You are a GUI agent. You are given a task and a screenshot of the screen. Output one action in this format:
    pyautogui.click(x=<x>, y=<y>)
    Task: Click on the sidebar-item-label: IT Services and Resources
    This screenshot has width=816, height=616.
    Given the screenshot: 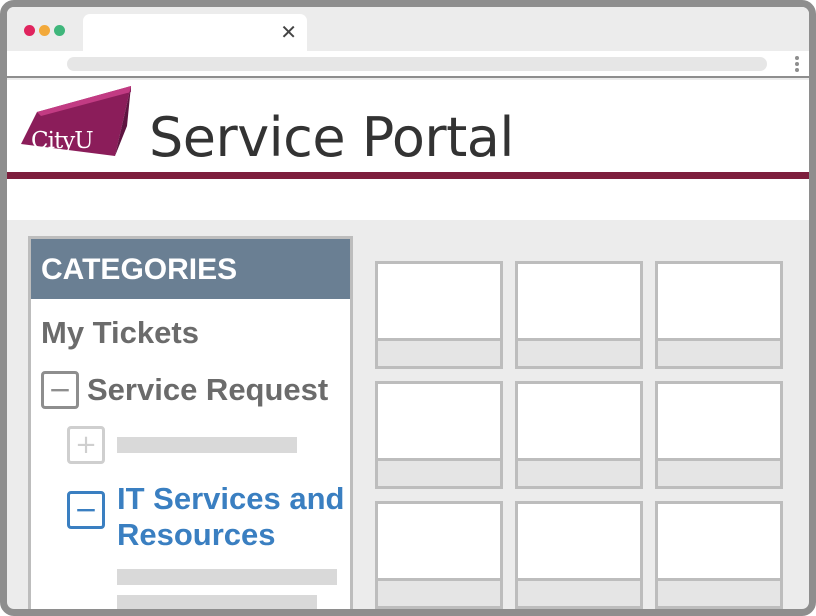 What is the action you would take?
    pyautogui.click(x=233, y=517)
    